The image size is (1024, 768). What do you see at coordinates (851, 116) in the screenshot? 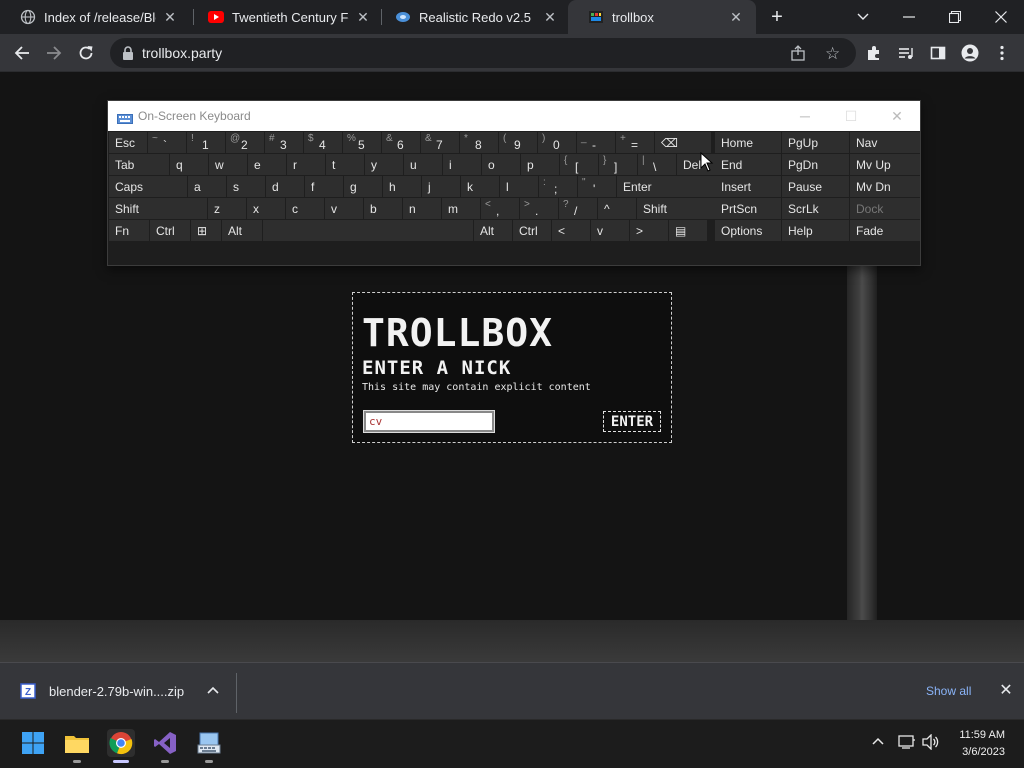
I see `osk-maximize-button: ☐` at bounding box center [851, 116].